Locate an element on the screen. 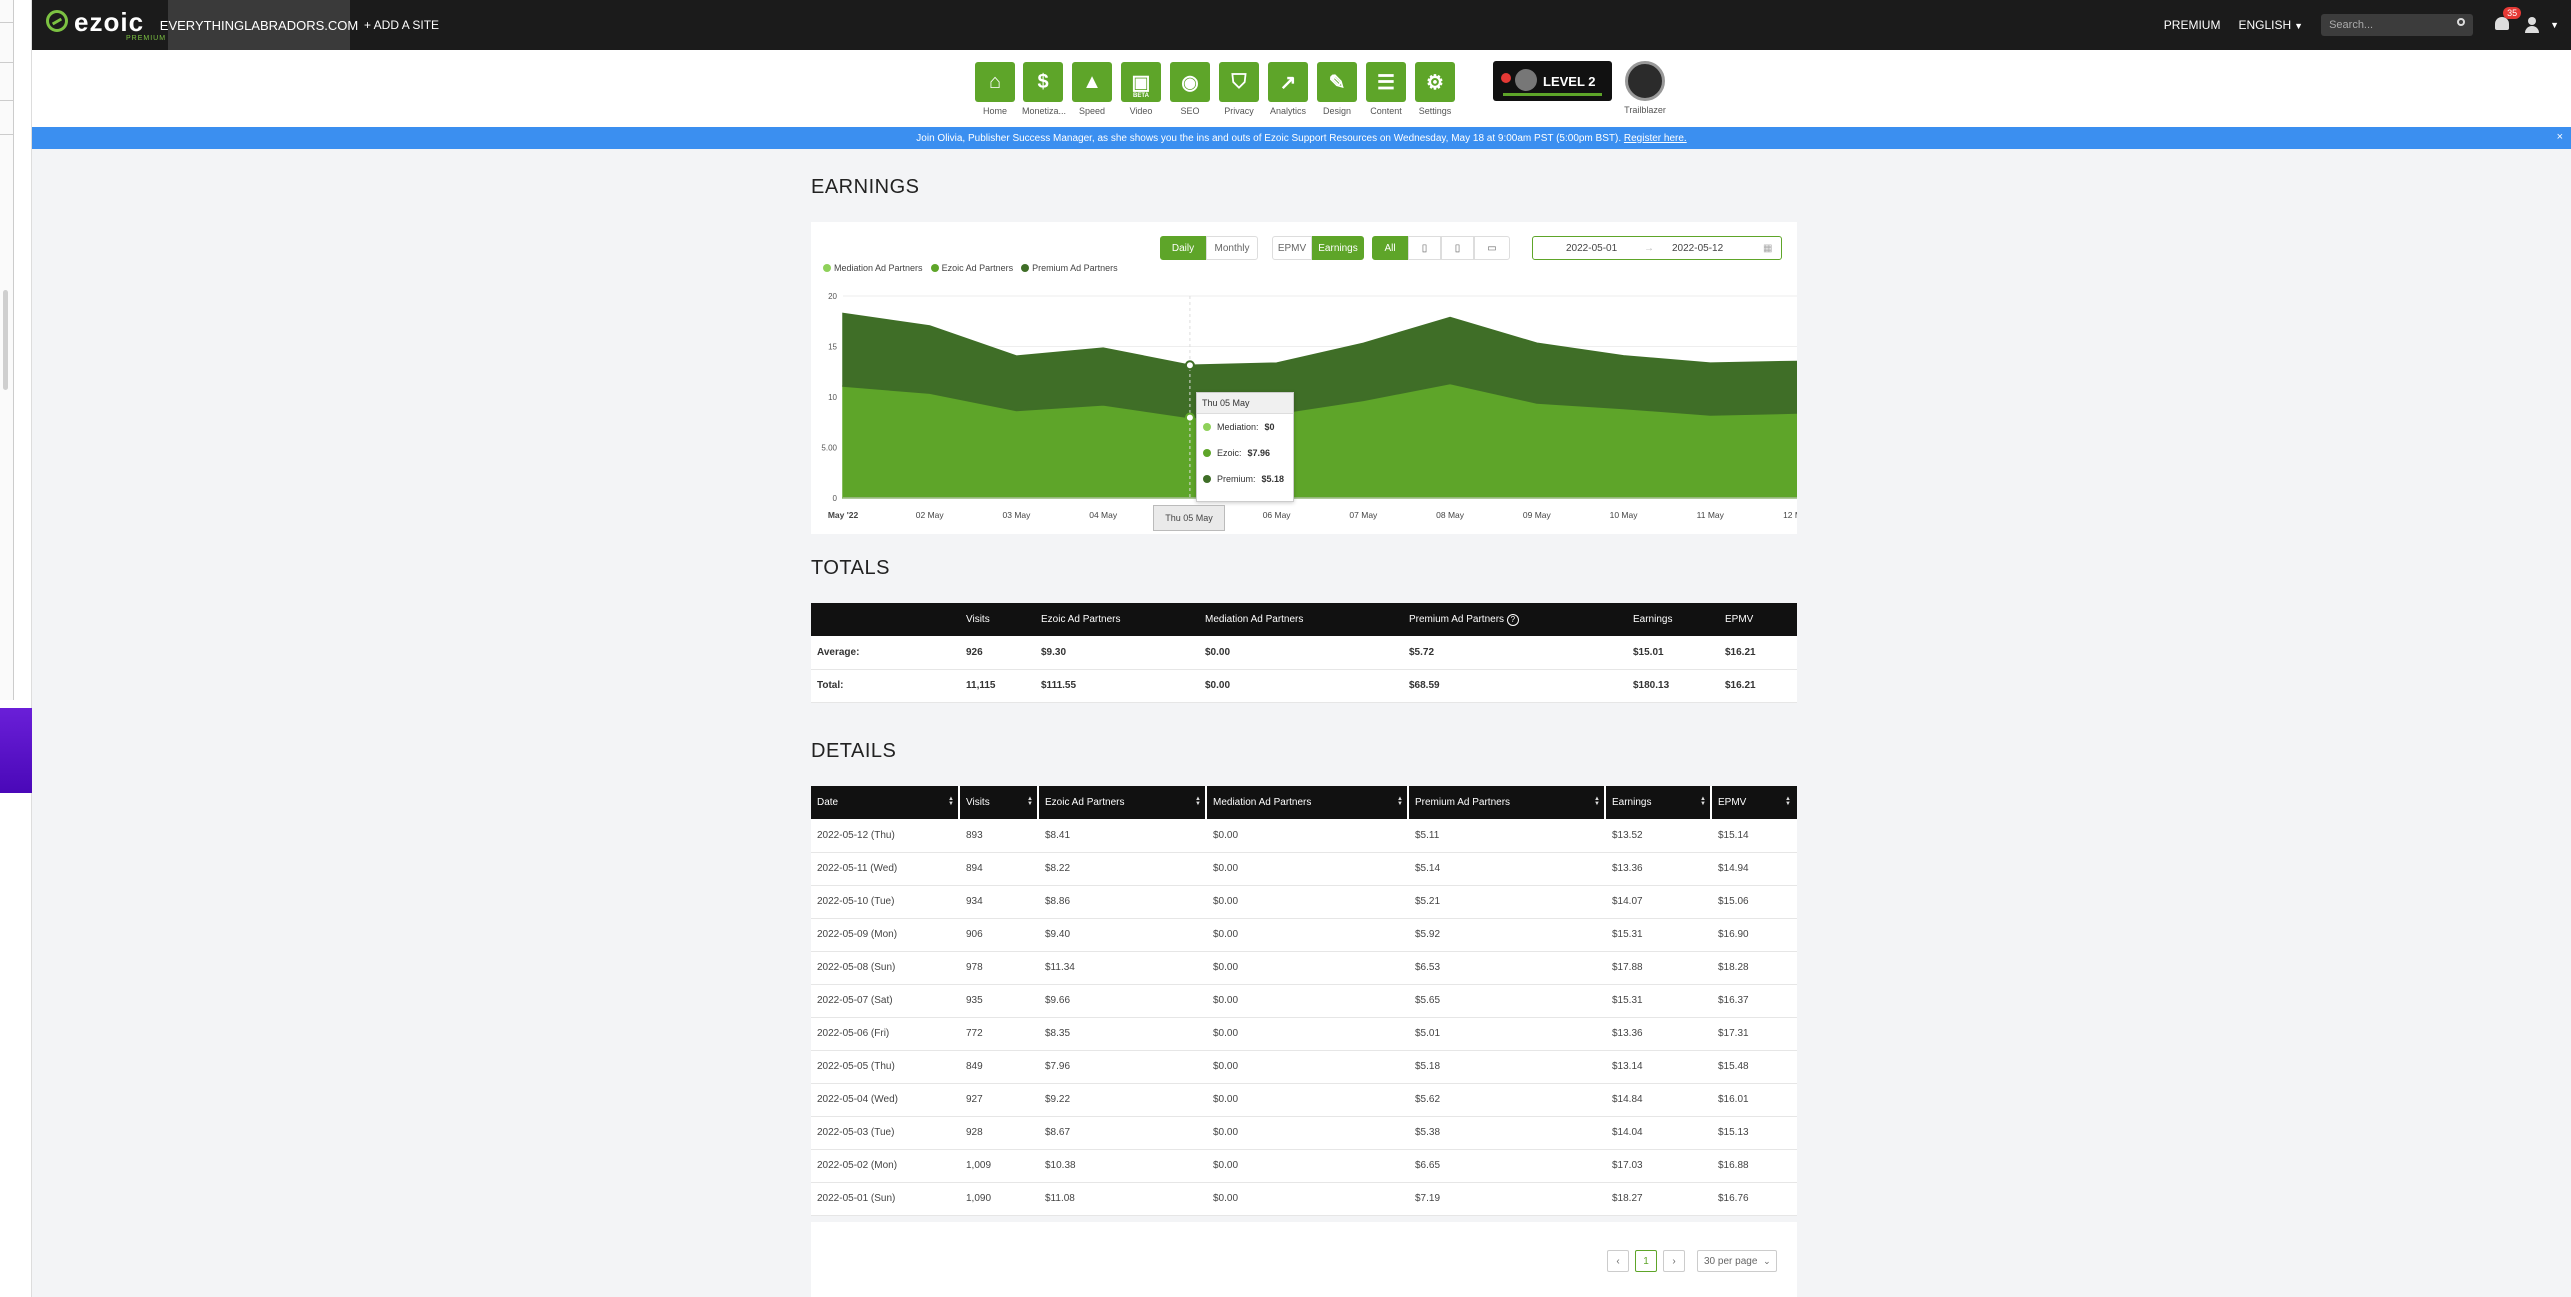 Image resolution: width=2571 pixels, height=1297 pixels. pagination: ‹ 1 › 30 per page ⌄ is located at coordinates (1692, 1261).